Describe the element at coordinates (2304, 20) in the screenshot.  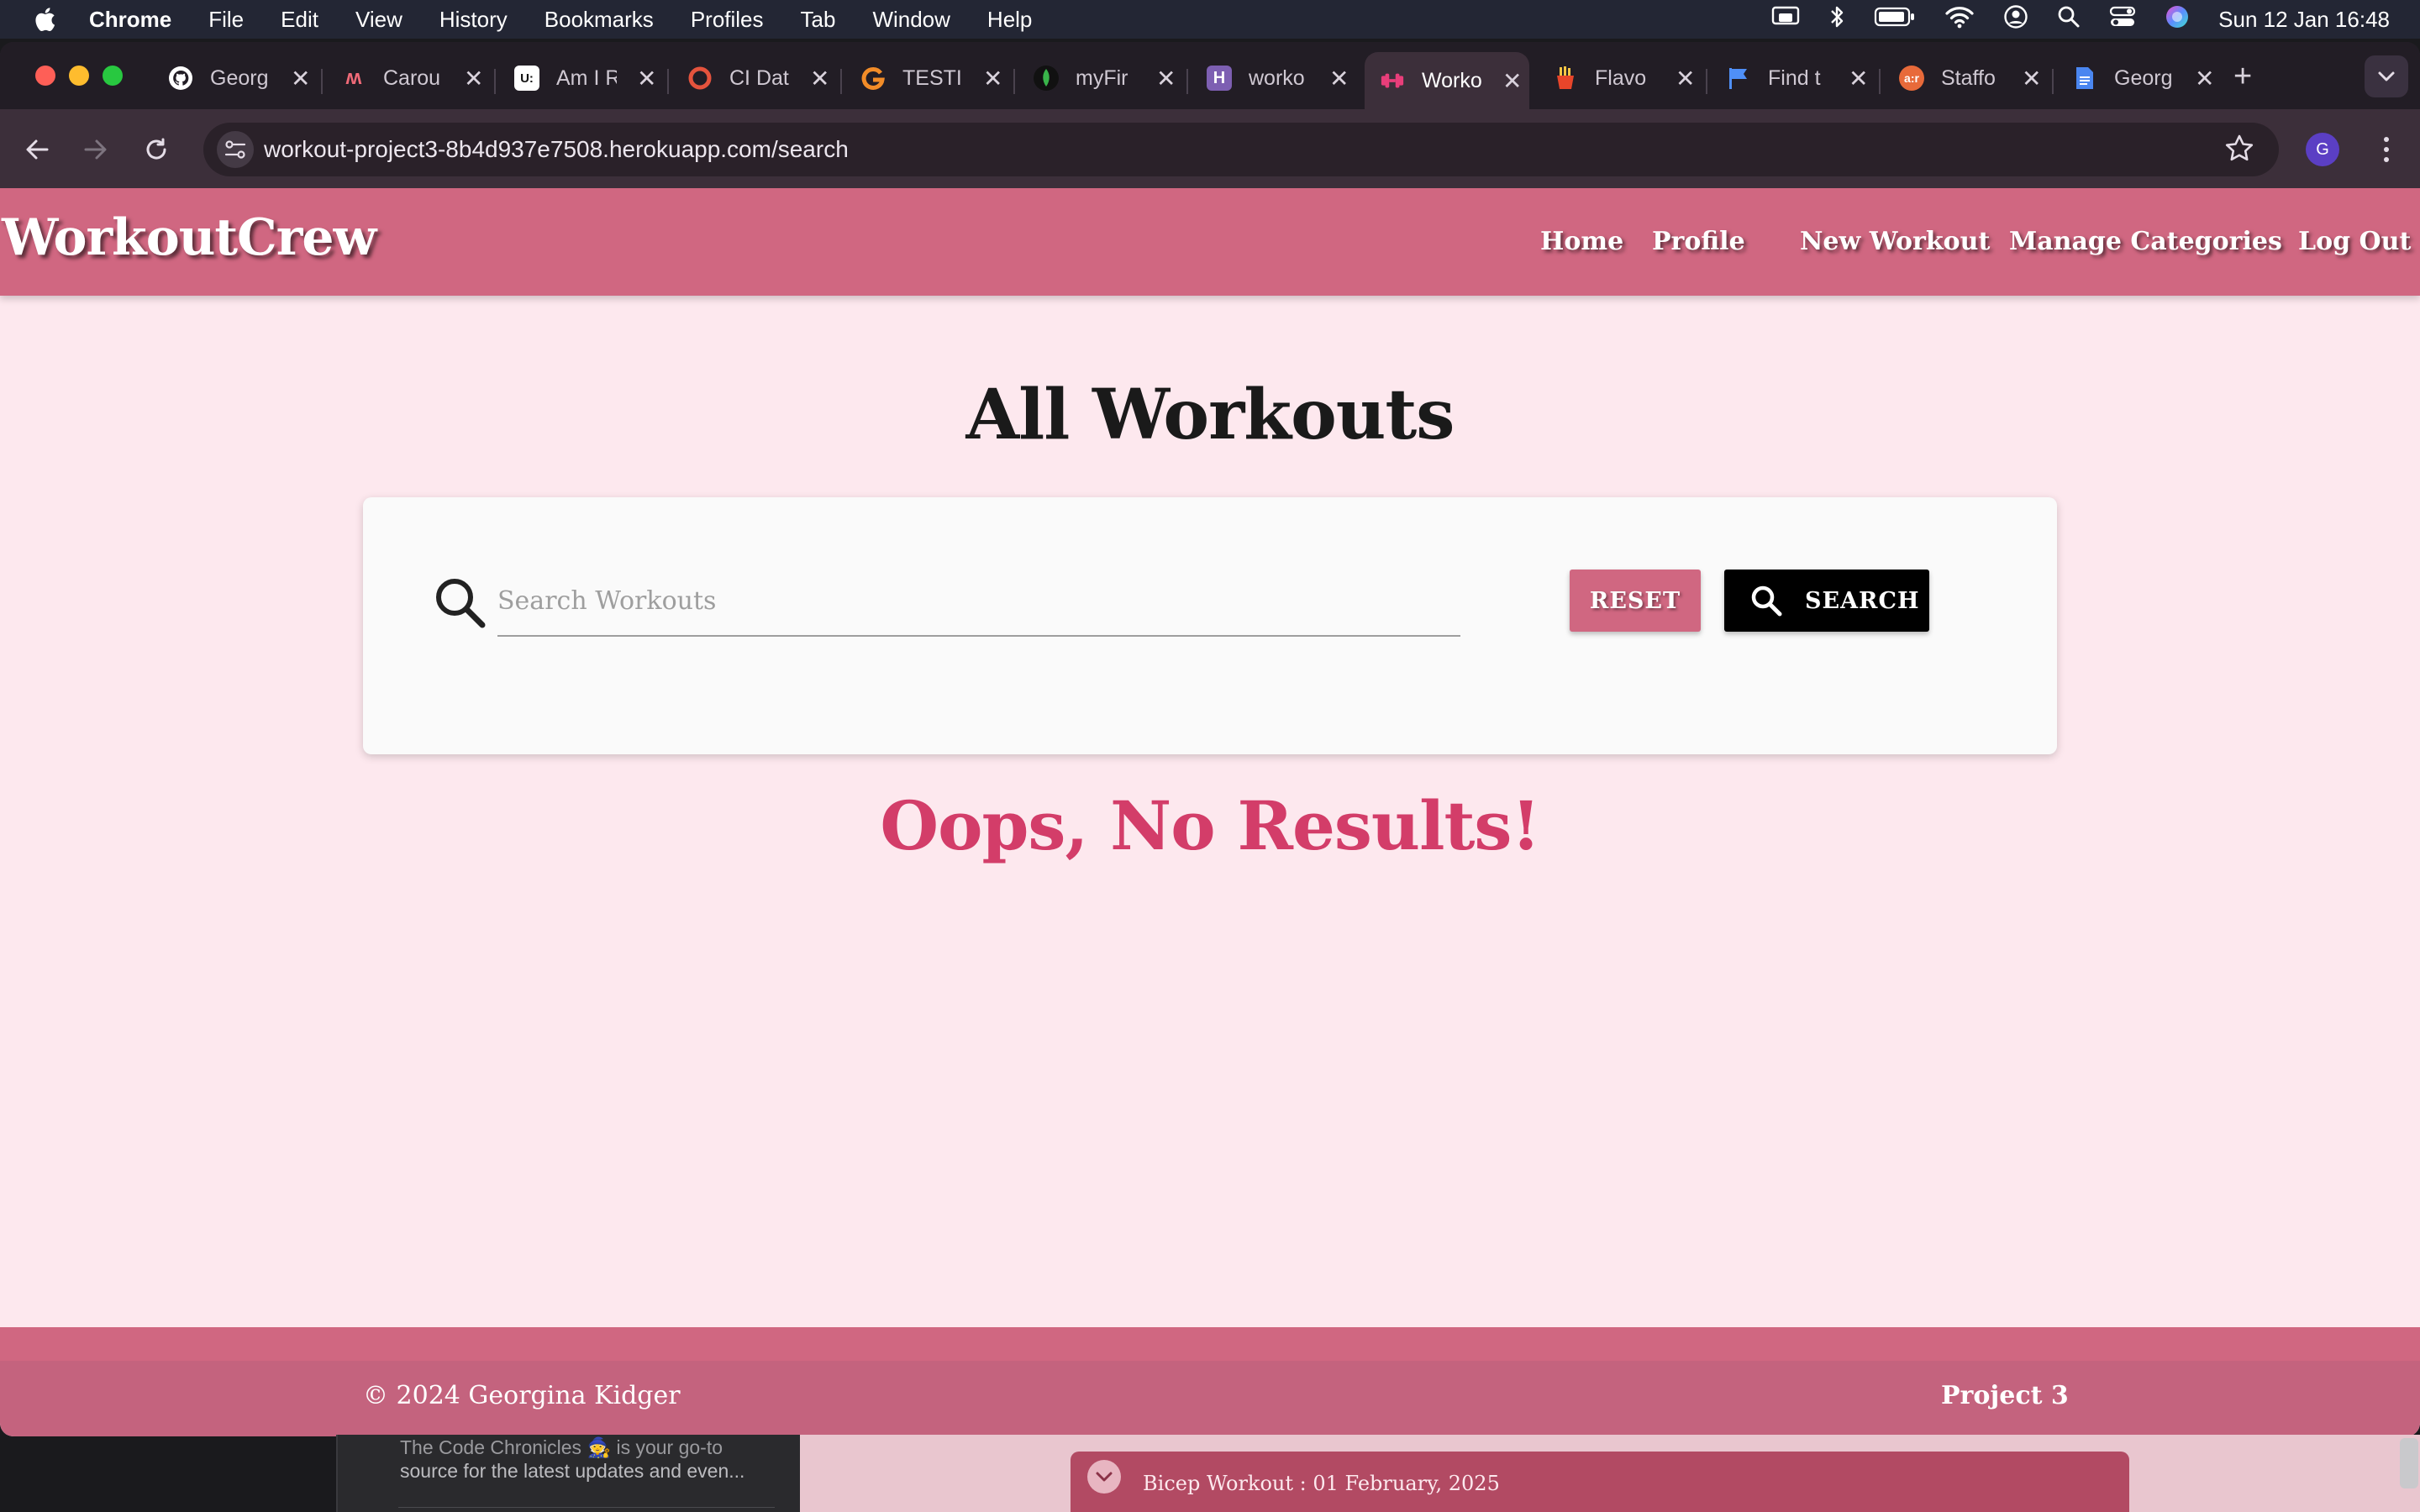
I see `menubar-clock: Sun 12 Jan 16:48` at that location.